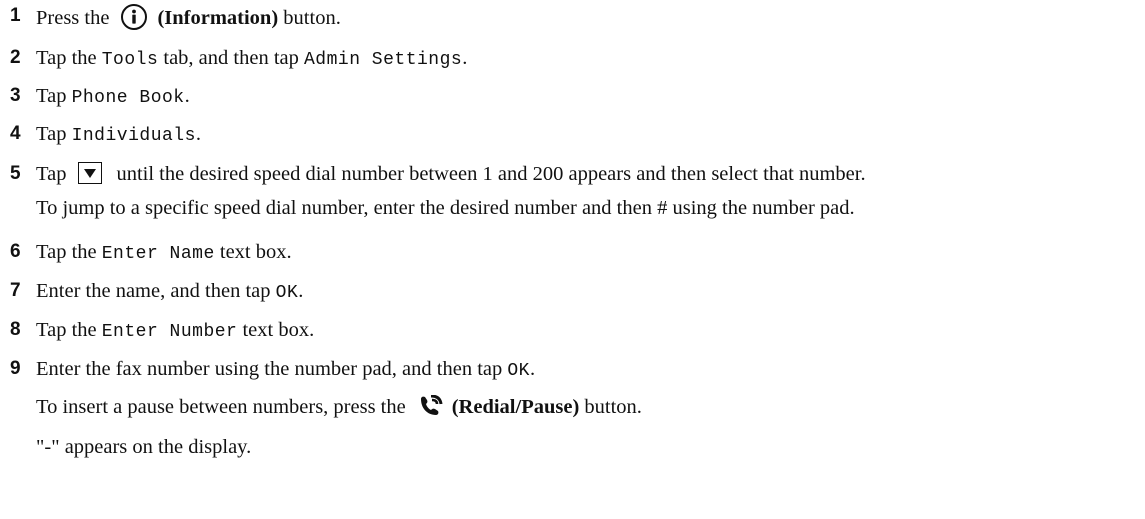 Image resolution: width=1145 pixels, height=519 pixels. What do you see at coordinates (169, 332) in the screenshot?
I see `ui-term: Enter Number` at bounding box center [169, 332].